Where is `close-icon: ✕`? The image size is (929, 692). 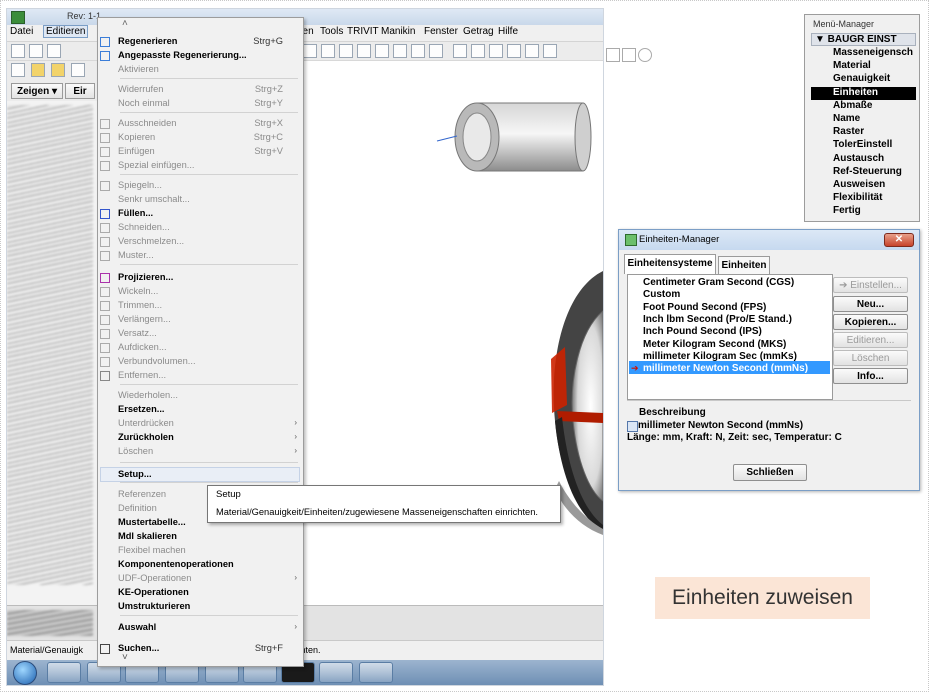
close-icon: ✕ is located at coordinates (899, 240).